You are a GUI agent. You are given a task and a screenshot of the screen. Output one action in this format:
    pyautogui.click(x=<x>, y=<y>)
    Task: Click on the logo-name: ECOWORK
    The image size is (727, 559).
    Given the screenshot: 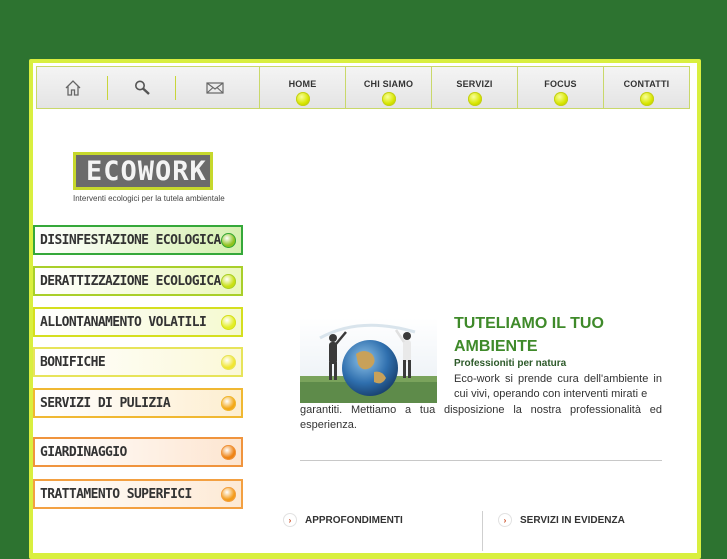 What is the action you would take?
    pyautogui.click(x=146, y=171)
    